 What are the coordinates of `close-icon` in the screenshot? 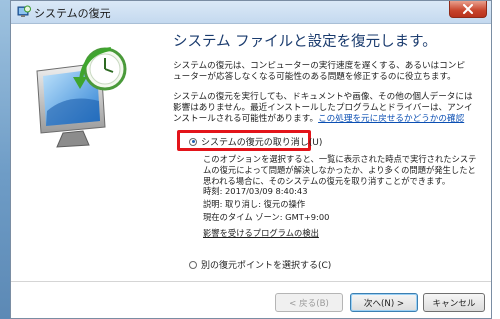 It's located at (468, 9).